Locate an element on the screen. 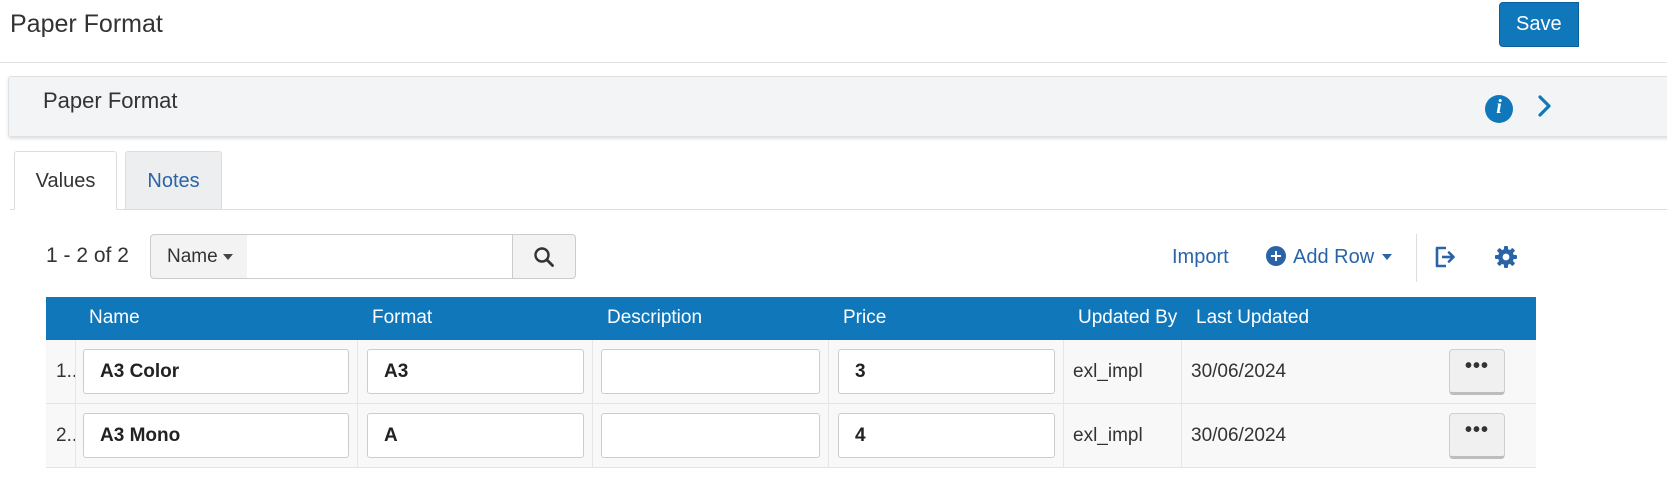 This screenshot has width=1667, height=487. results-count: 1 - 2 of 2 is located at coordinates (87, 255).